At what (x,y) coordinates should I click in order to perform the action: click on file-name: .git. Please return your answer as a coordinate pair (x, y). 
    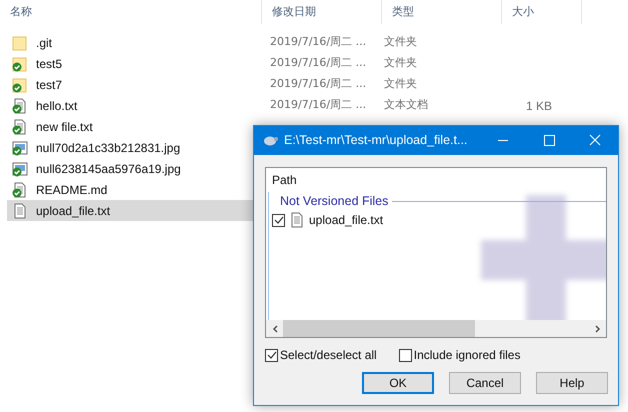
    Looking at the image, I should click on (44, 43).